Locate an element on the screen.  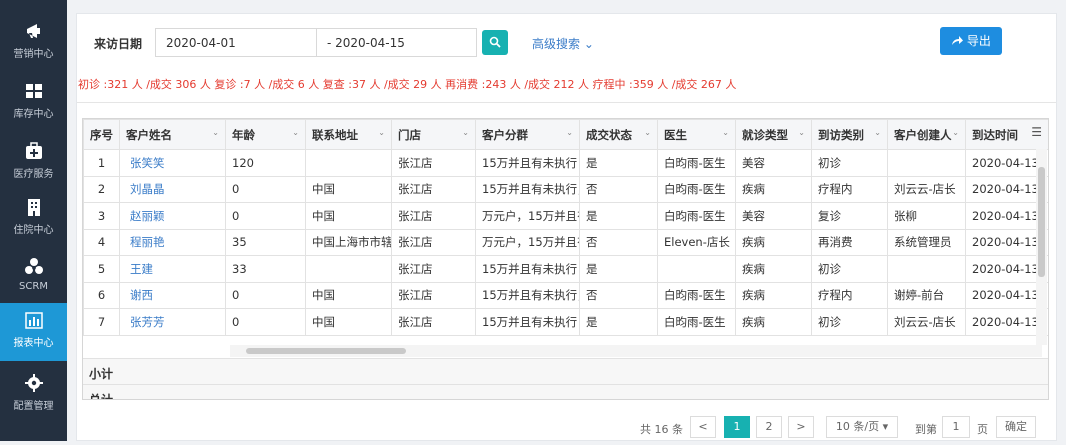
search-icon is located at coordinates (495, 42).